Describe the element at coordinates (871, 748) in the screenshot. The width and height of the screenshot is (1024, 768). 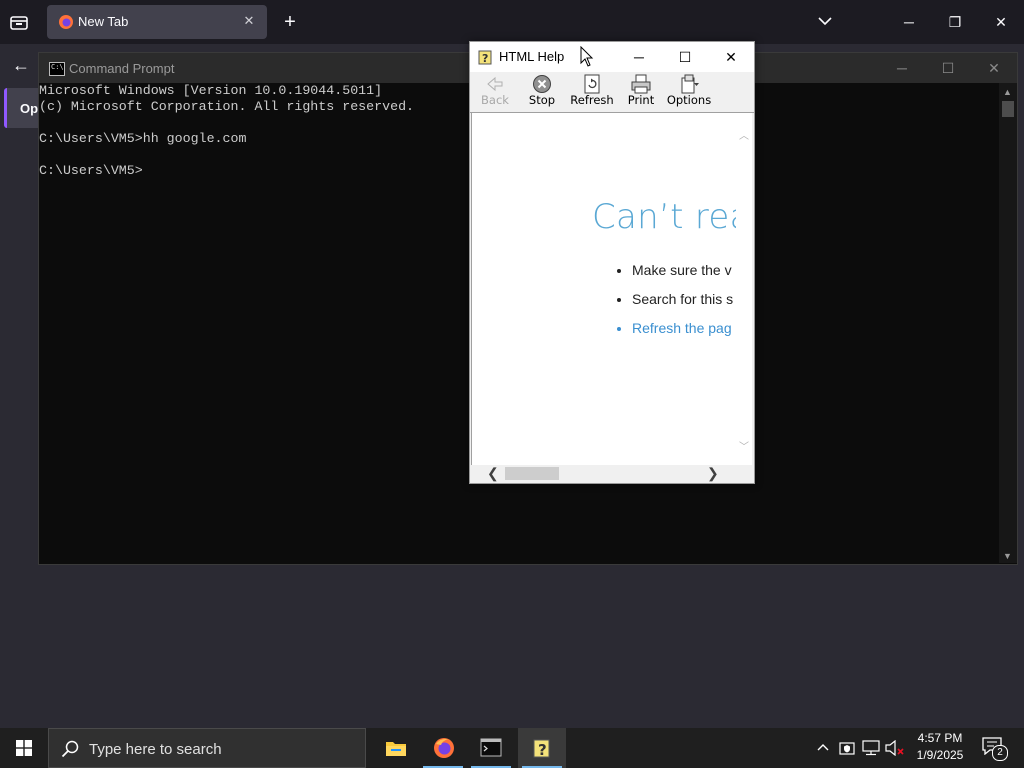
I see `network-icon` at that location.